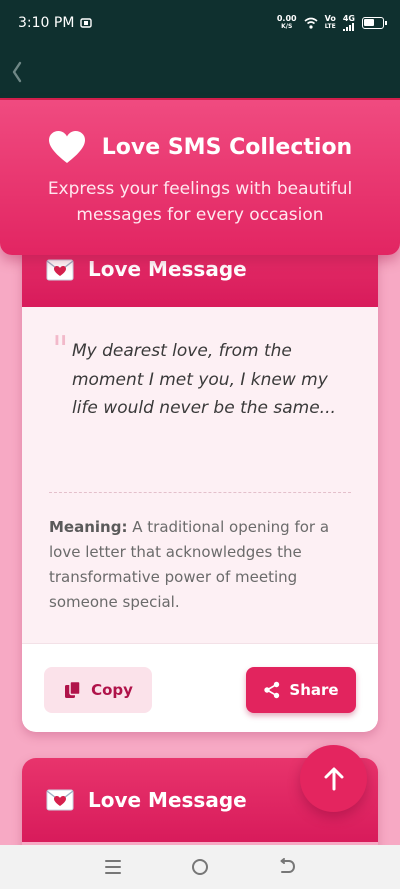 The image size is (400, 889). I want to click on meaning-label: Meaning:, so click(88, 527).